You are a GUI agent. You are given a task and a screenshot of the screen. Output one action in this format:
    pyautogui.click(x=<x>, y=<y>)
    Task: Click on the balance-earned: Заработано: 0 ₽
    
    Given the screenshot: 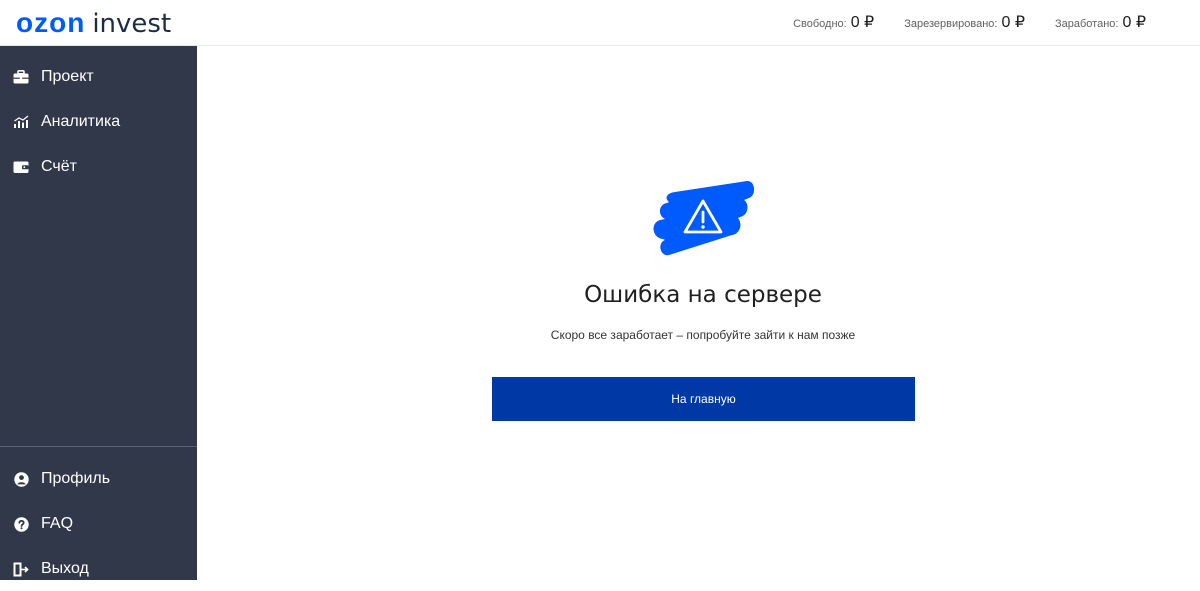 What is the action you would take?
    pyautogui.click(x=1100, y=22)
    